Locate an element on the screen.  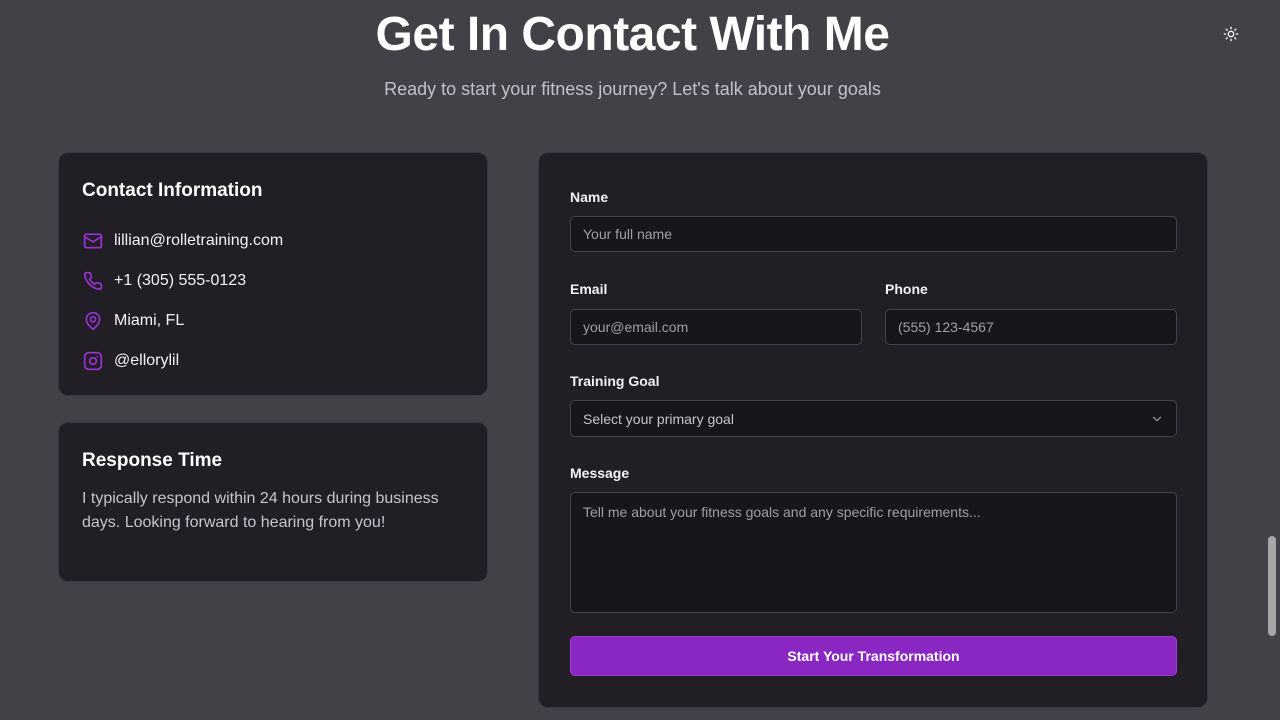
training-goal-select: Select your primary goal is located at coordinates (873, 418).